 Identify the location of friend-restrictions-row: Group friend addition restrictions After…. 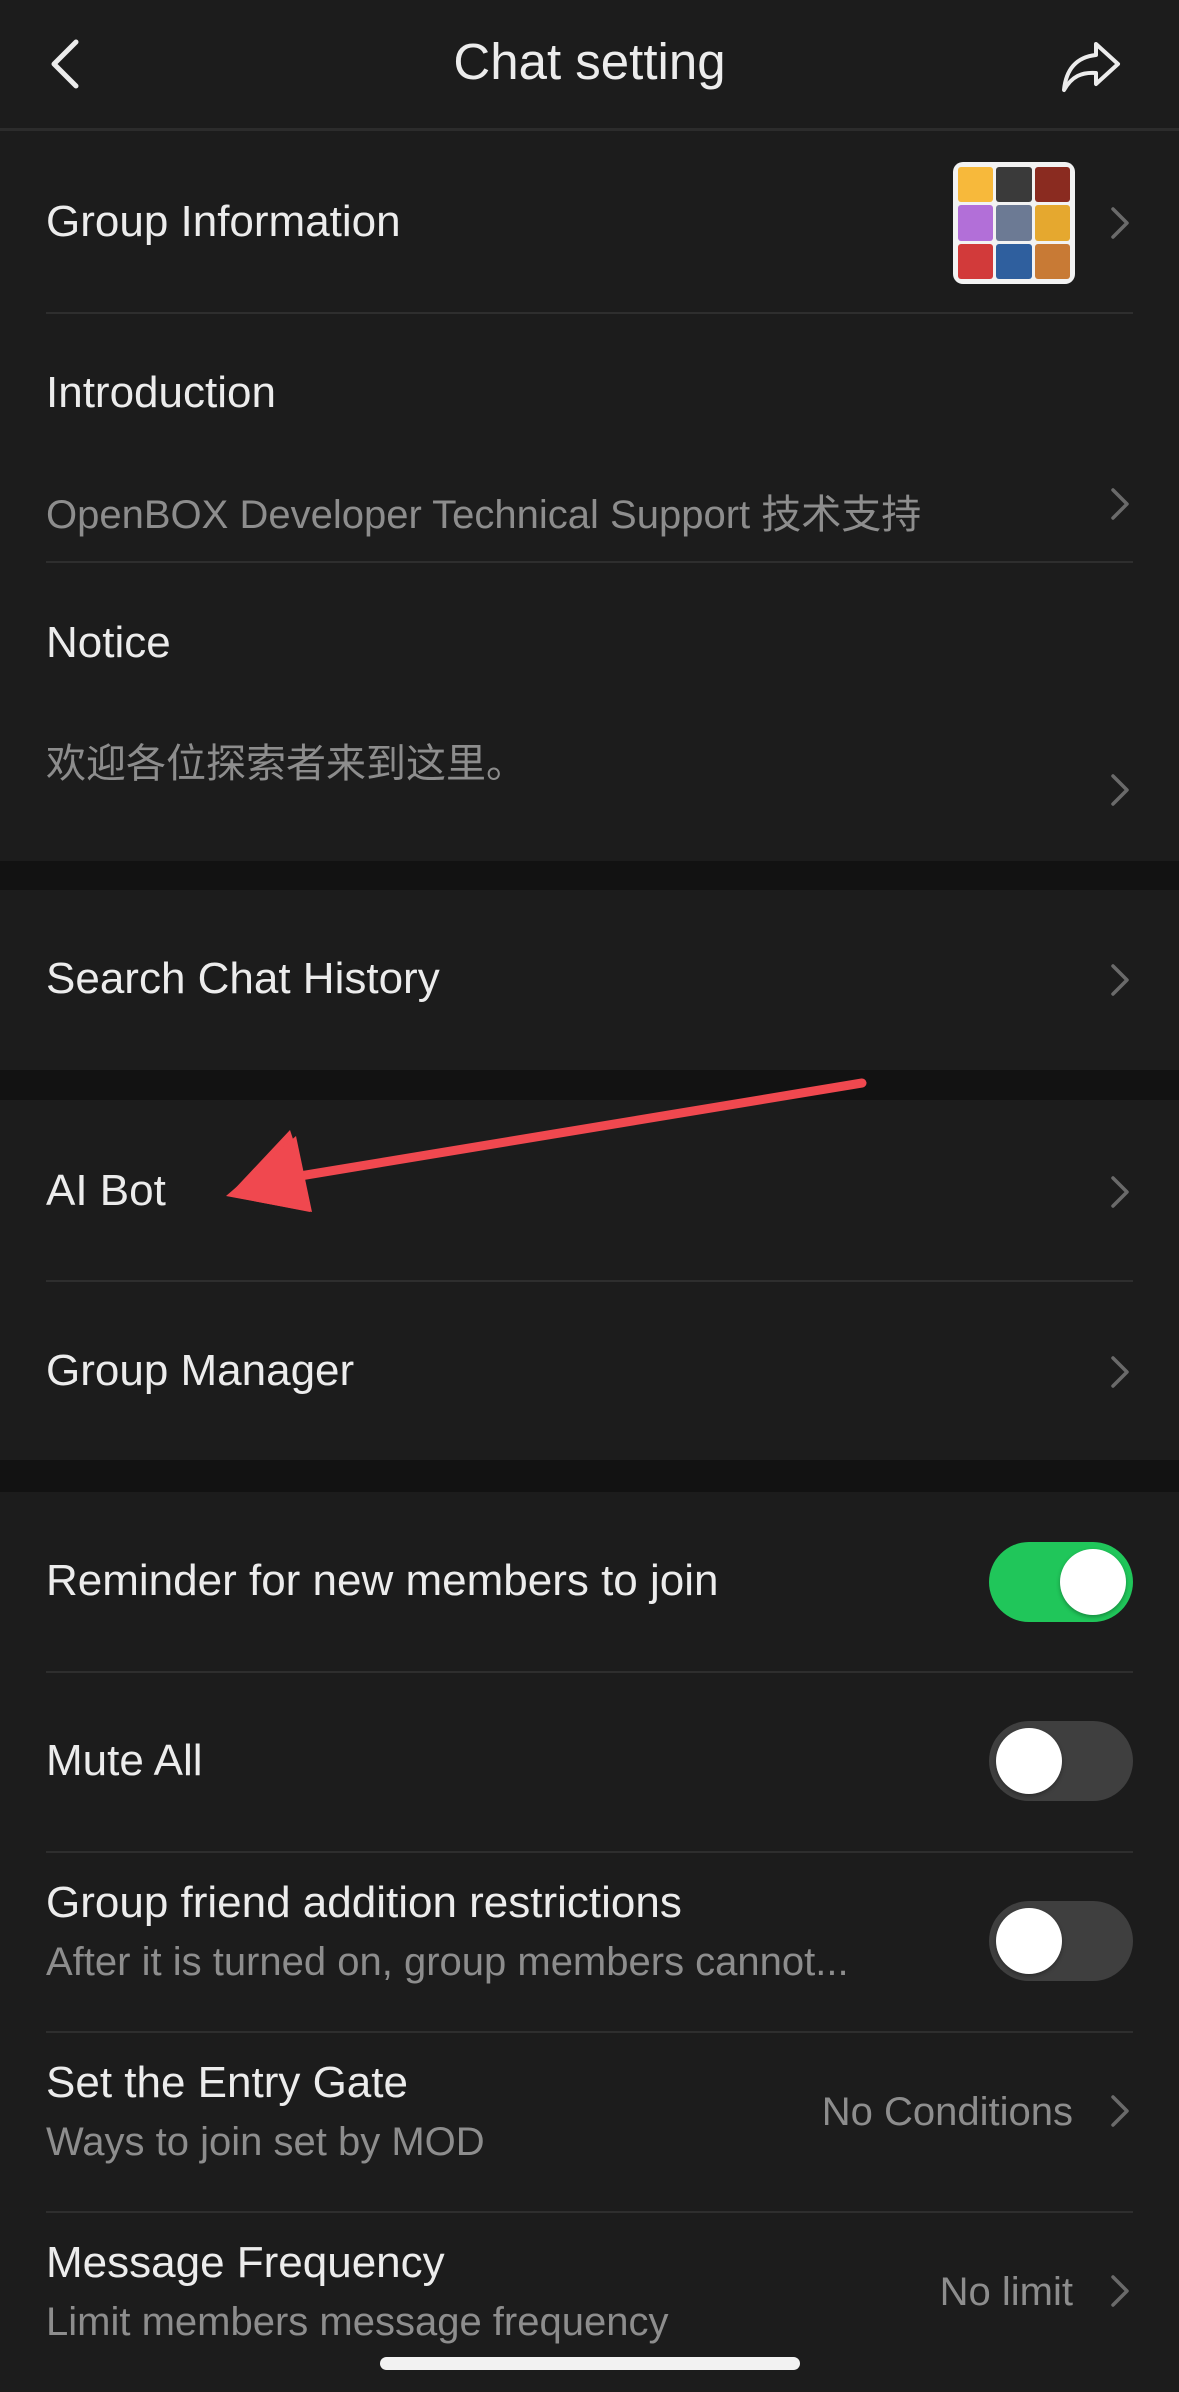
(589, 1942).